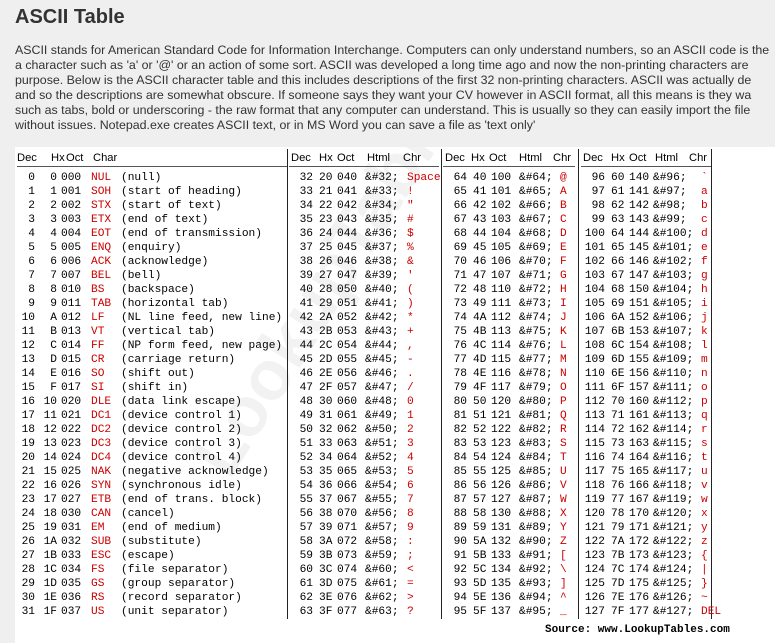  What do you see at coordinates (563, 388) in the screenshot?
I see `table-cell: O` at bounding box center [563, 388].